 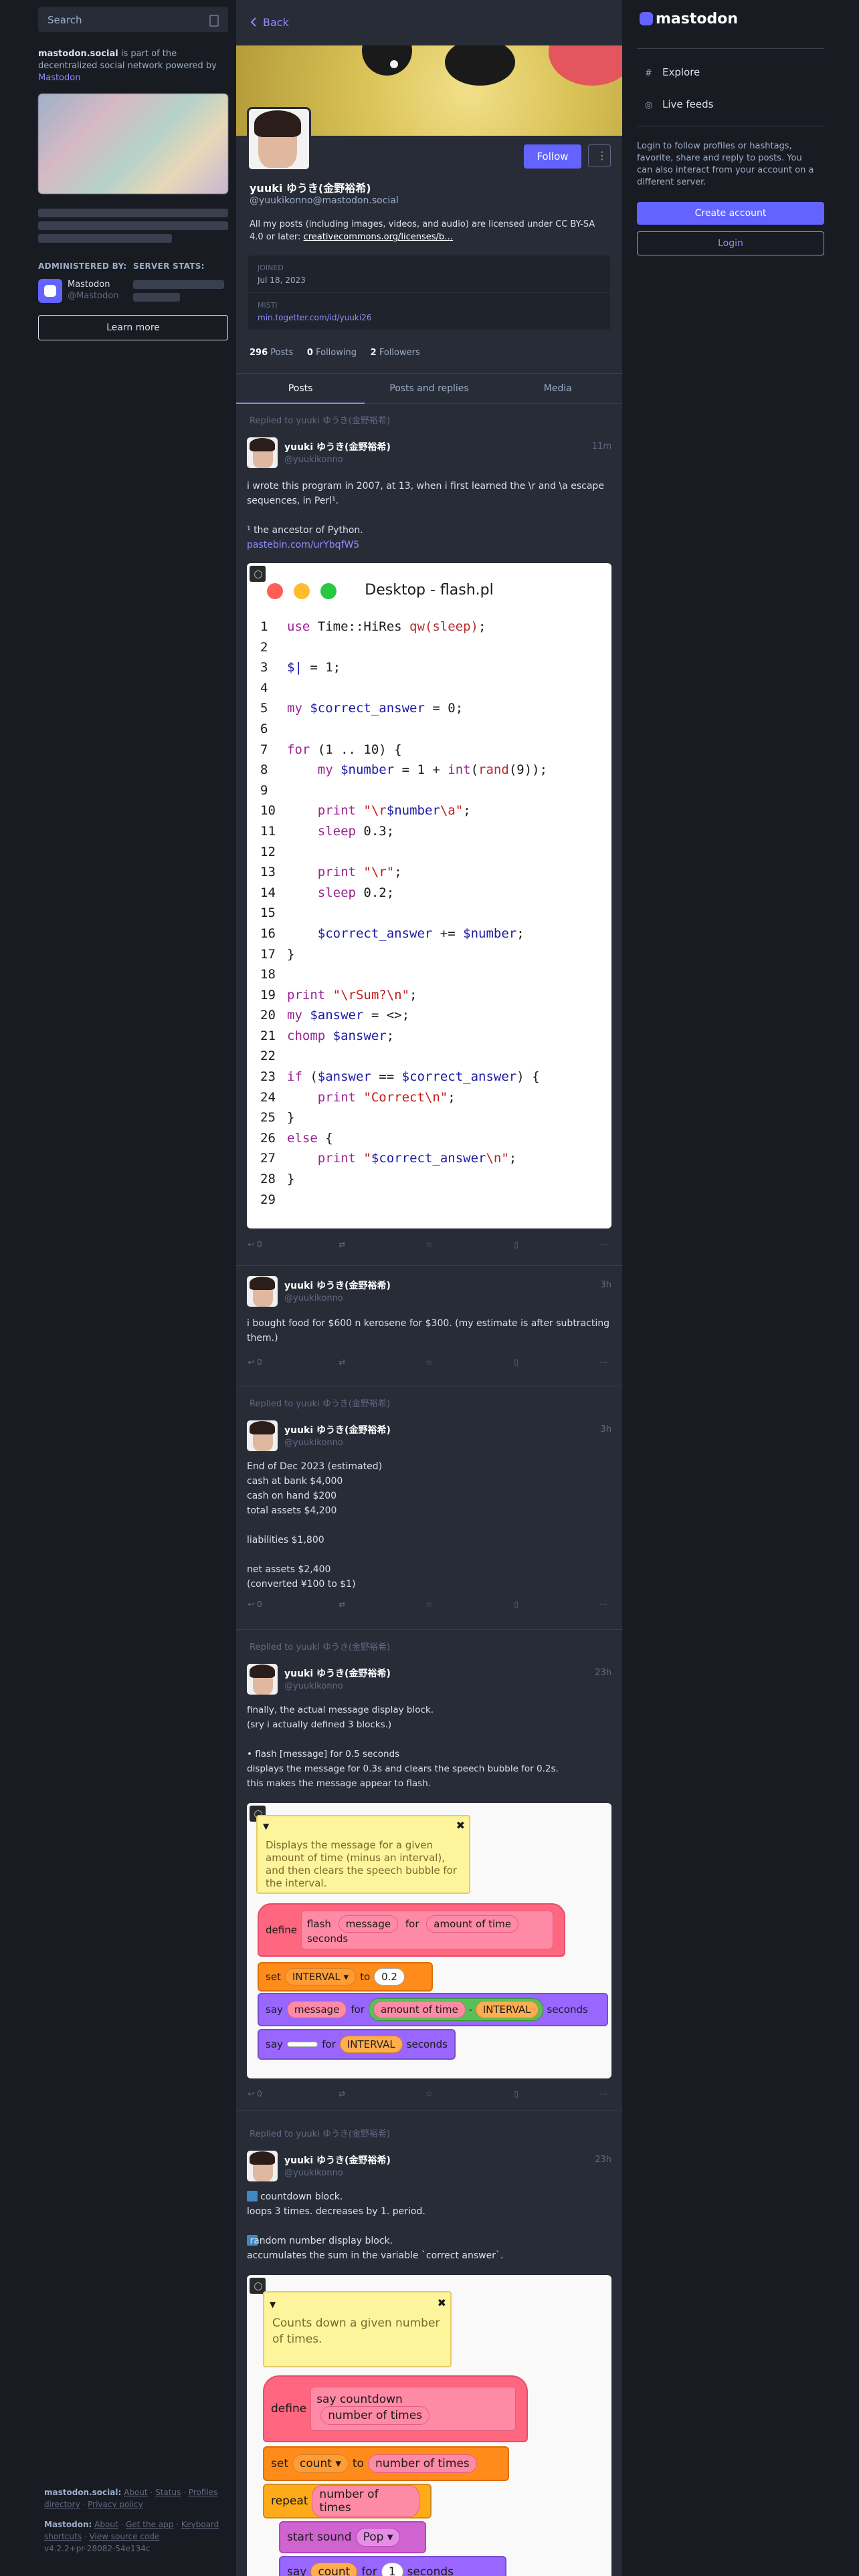 What do you see at coordinates (59, 78) in the screenshot?
I see `mastodon-link: Mastodon` at bounding box center [59, 78].